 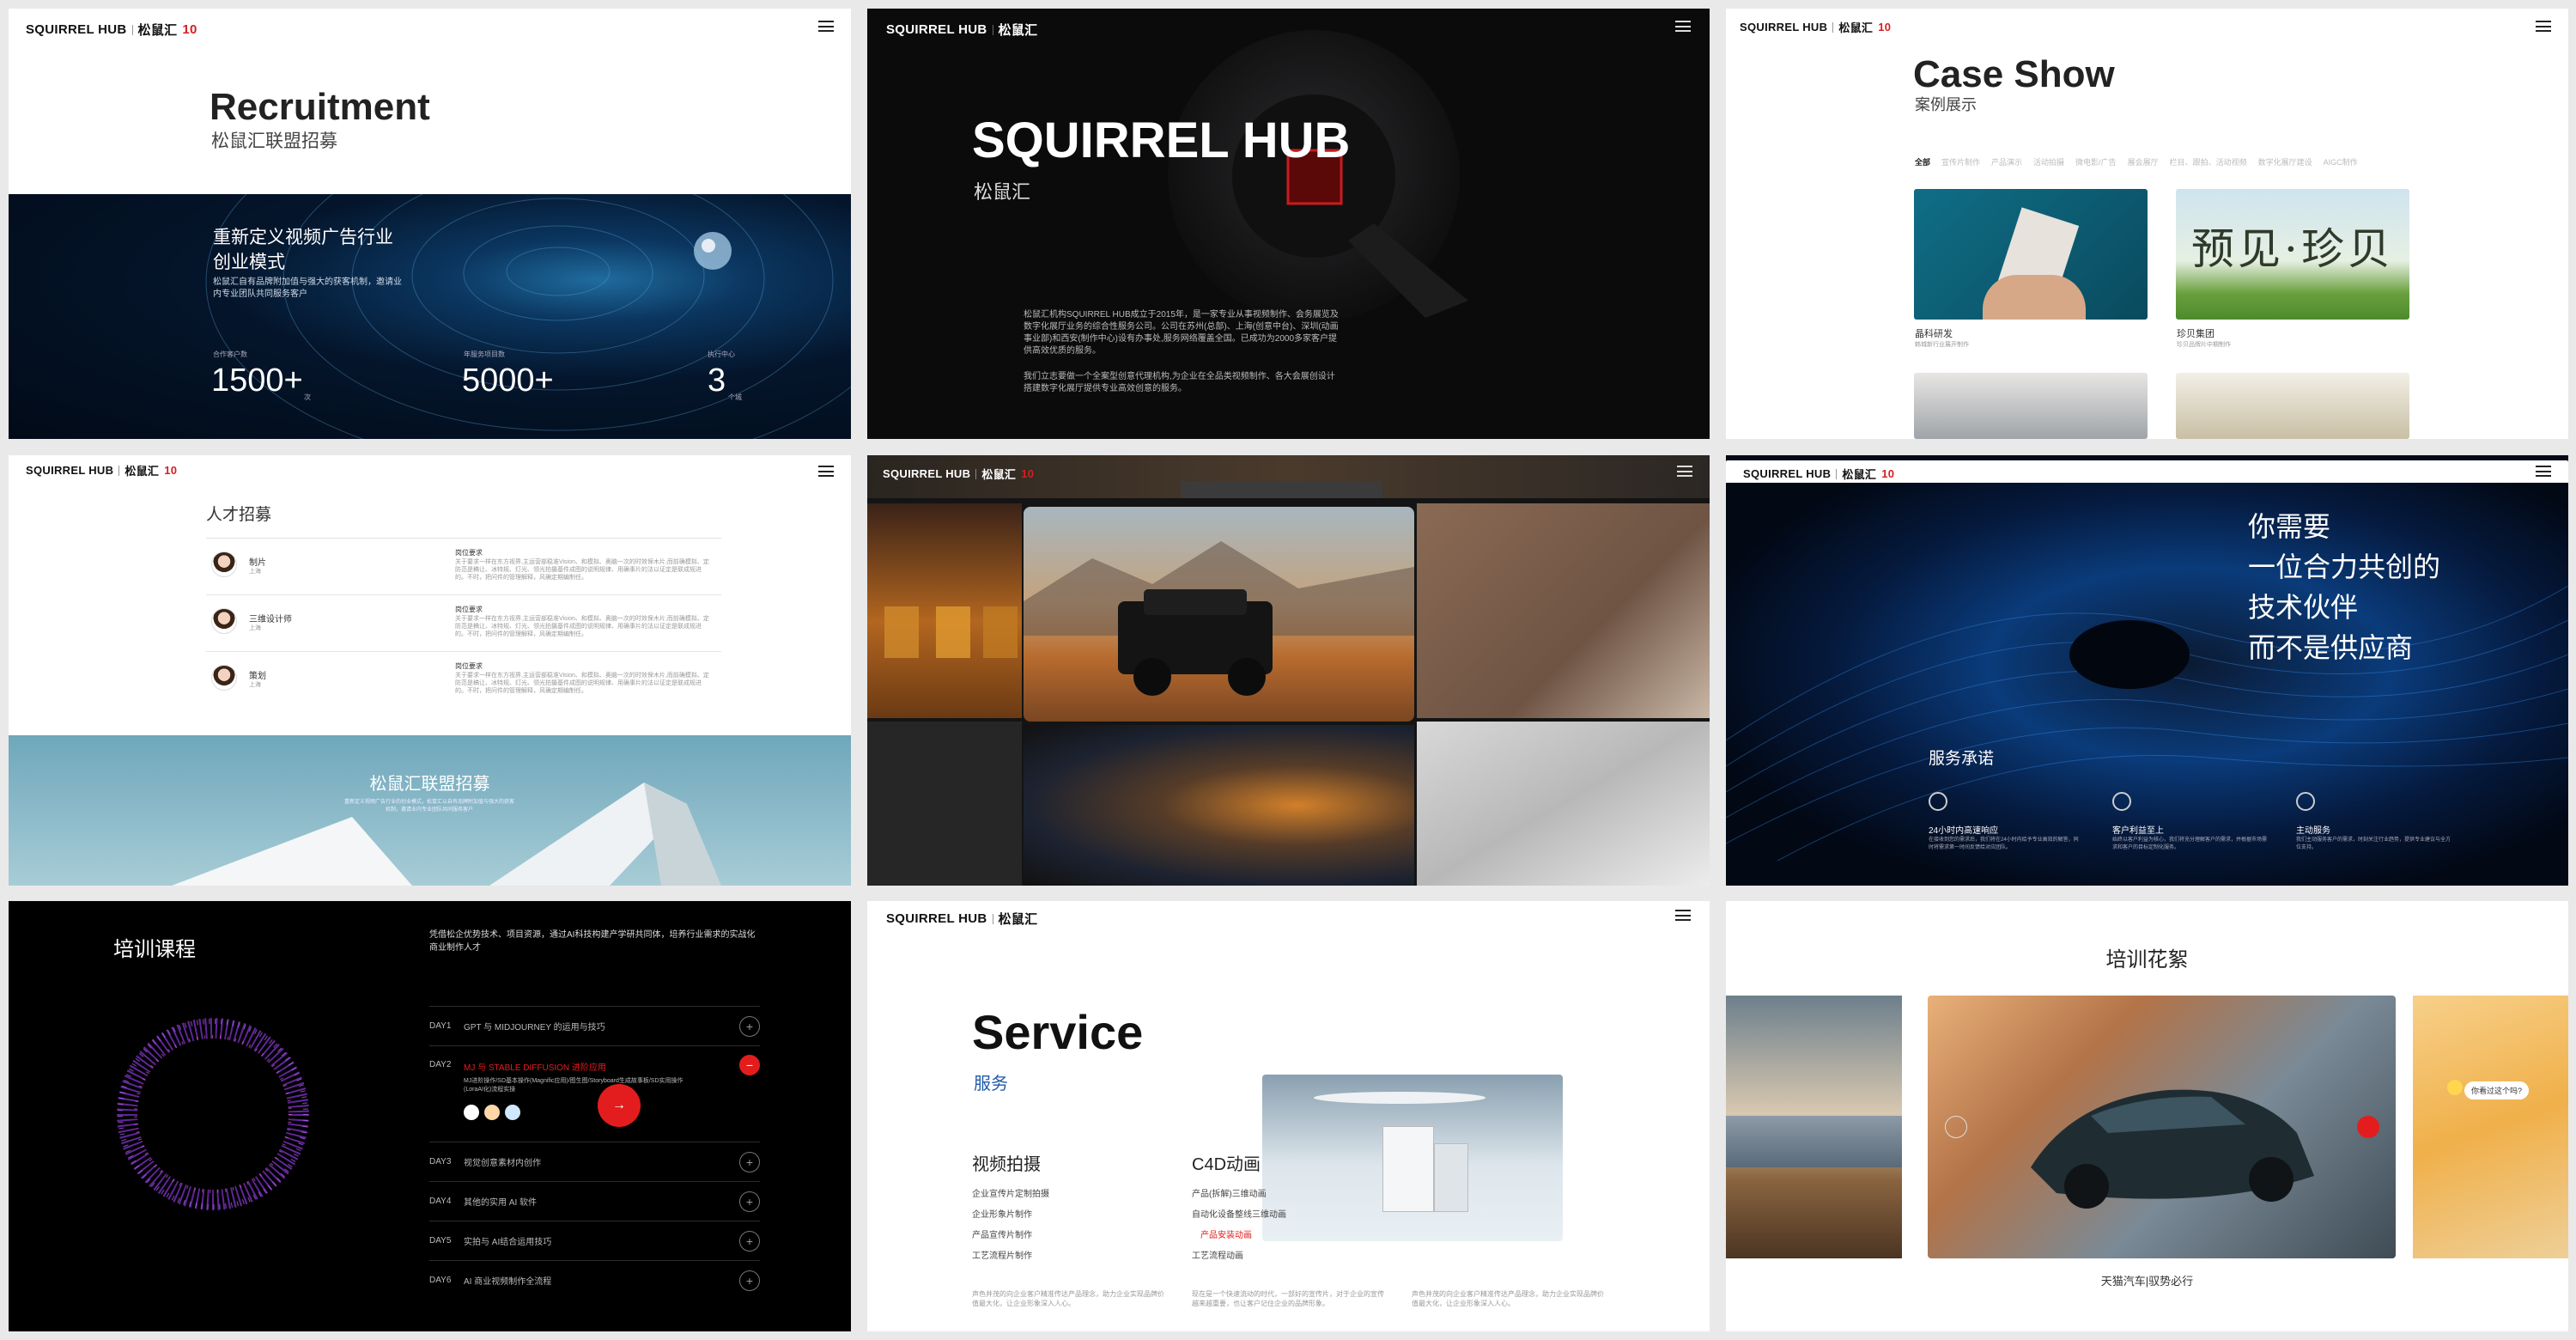 What do you see at coordinates (307, 397) in the screenshot?
I see `stat-unit: 次` at bounding box center [307, 397].